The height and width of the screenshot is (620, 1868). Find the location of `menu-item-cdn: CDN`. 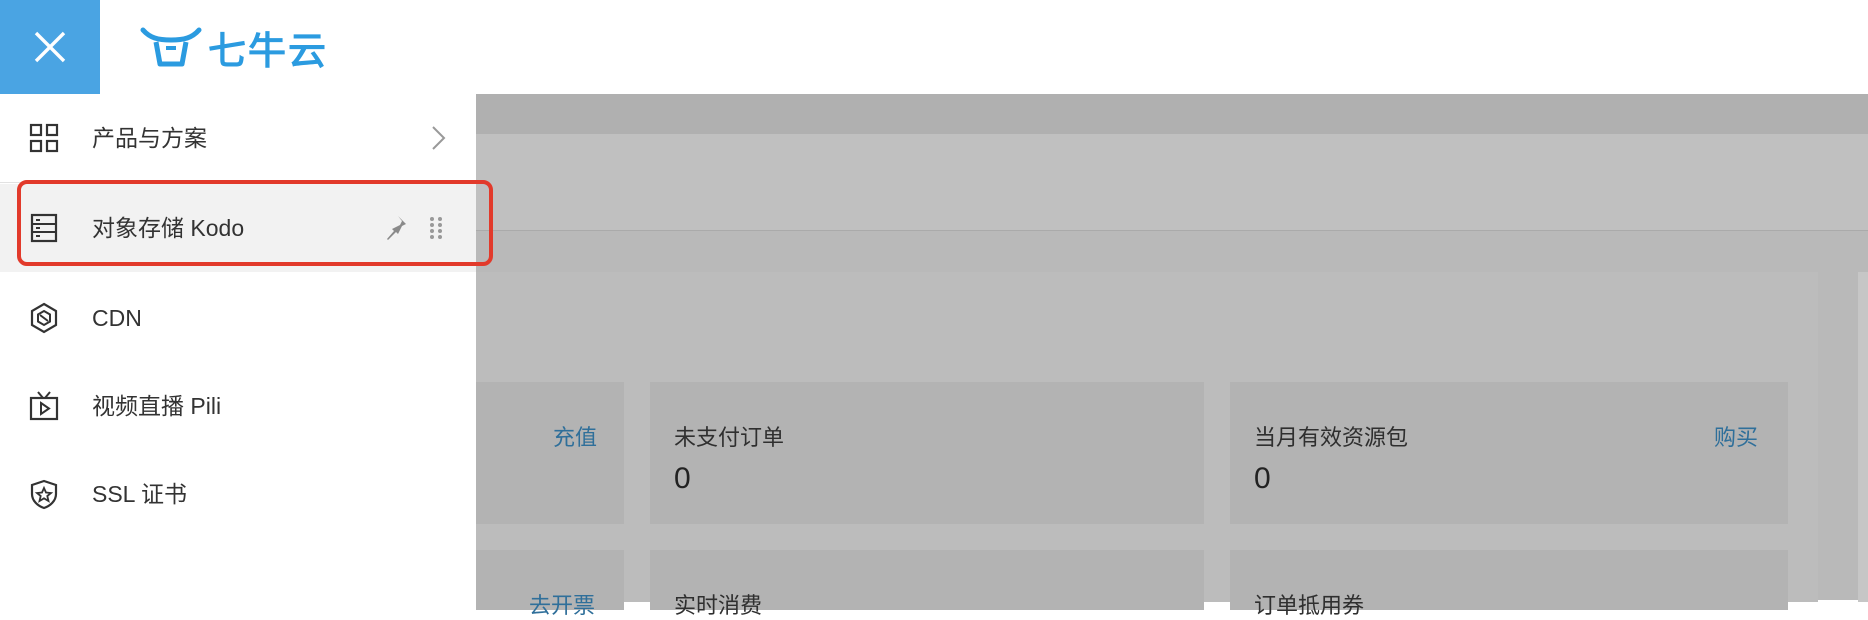

menu-item-cdn: CDN is located at coordinates (238, 318).